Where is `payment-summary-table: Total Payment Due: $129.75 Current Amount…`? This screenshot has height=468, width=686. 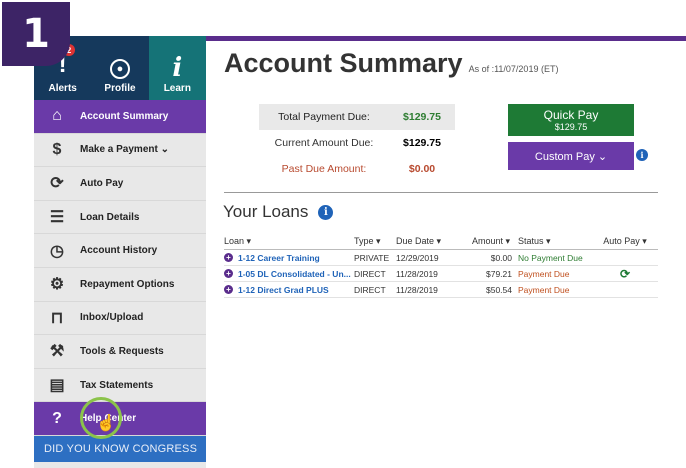
payment-summary-table: Total Payment Due: $129.75 Current Amount… is located at coordinates (357, 143).